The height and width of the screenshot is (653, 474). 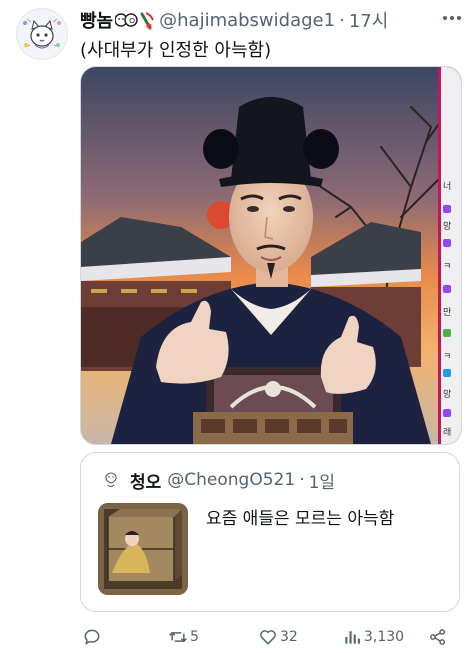 I want to click on retweet-button: 5, so click(x=183, y=637).